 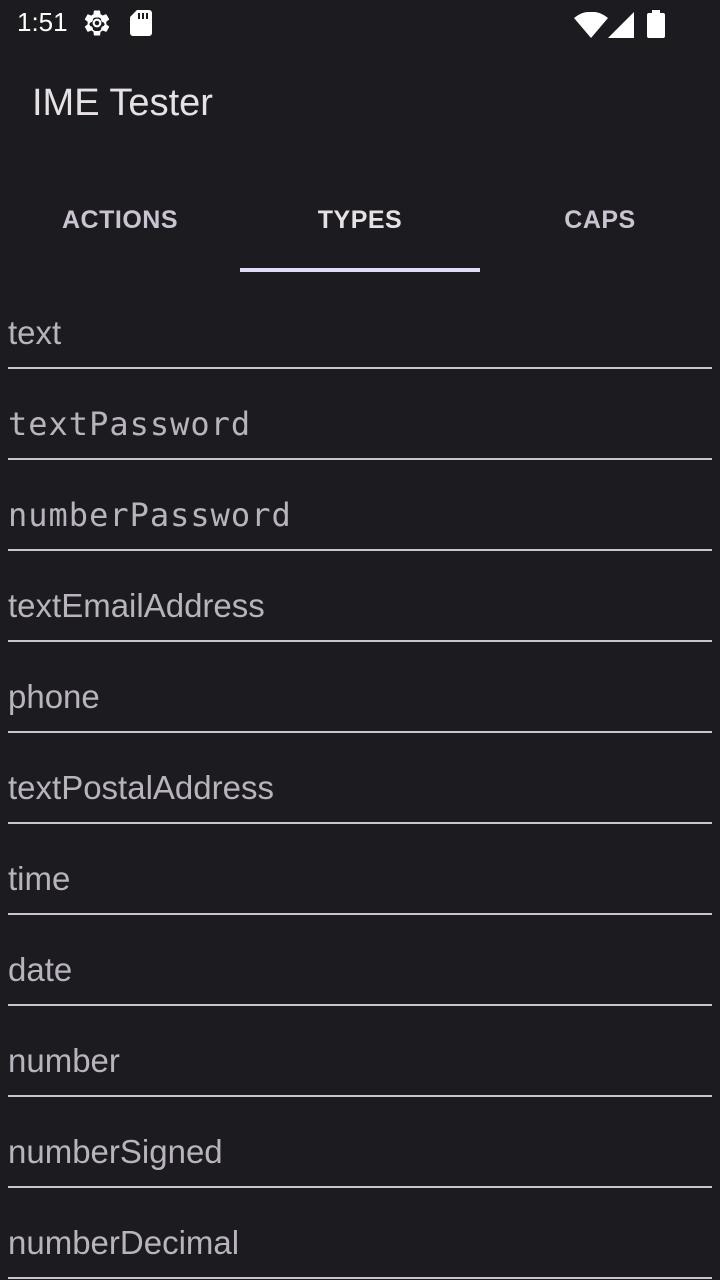 I want to click on status-bar: 1:51, so click(x=360, y=25).